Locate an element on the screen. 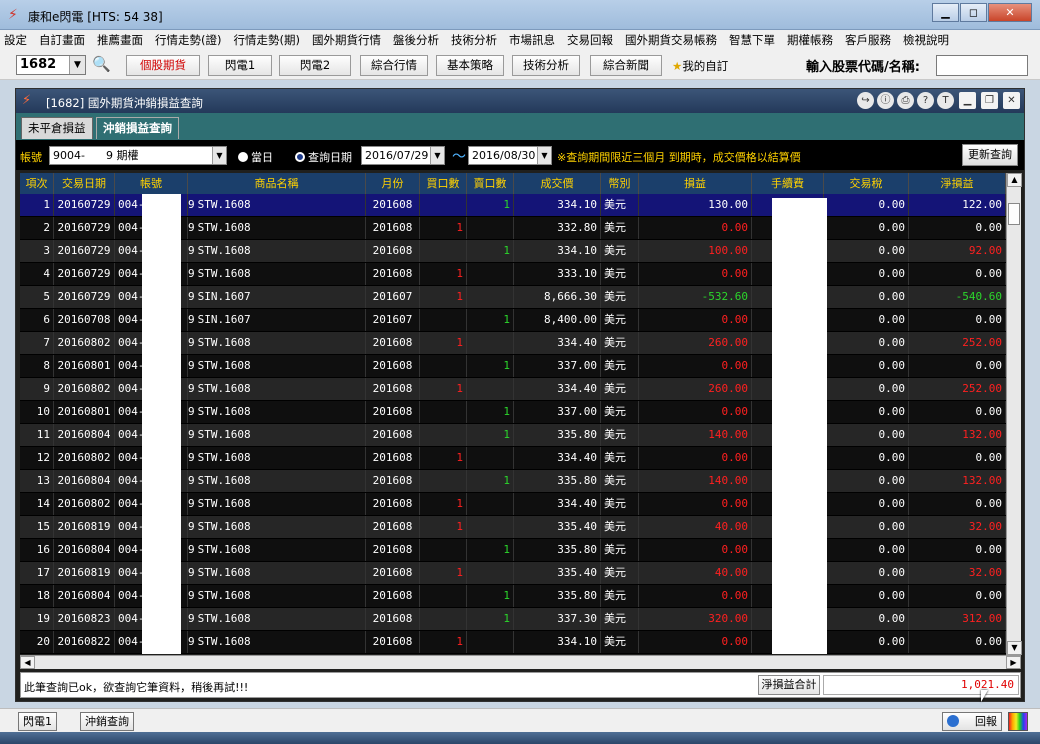 This screenshot has height=744, width=1040. menu-help: 檢視說明 is located at coordinates (926, 40).